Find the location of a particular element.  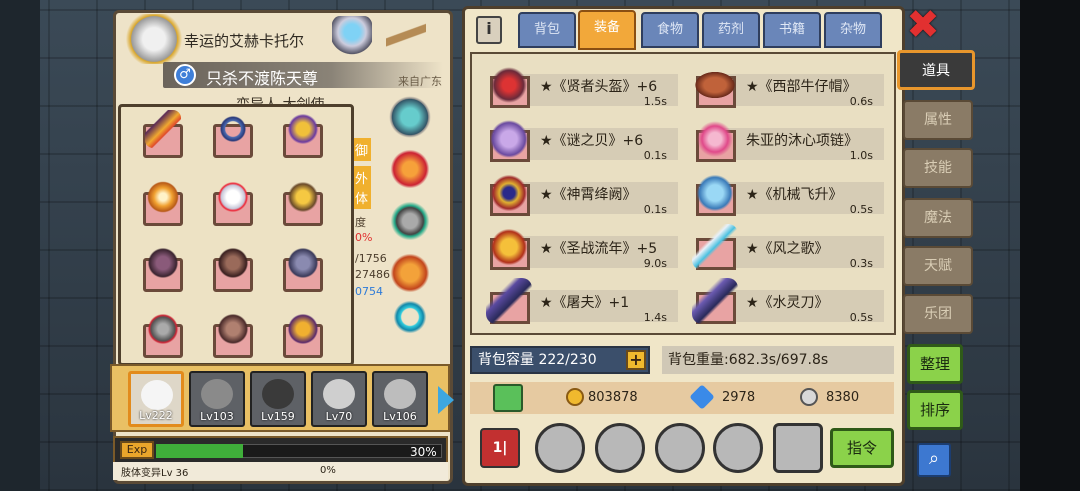

hero-card: Lv70 is located at coordinates (339, 399).